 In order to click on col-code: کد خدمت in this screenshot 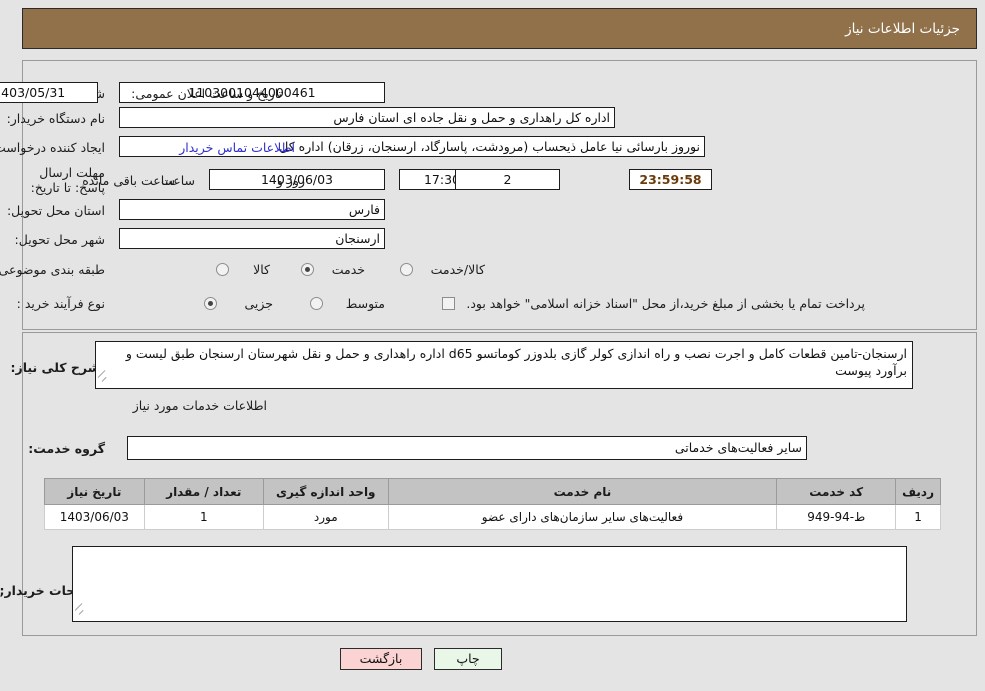, I will do `click(836, 491)`.